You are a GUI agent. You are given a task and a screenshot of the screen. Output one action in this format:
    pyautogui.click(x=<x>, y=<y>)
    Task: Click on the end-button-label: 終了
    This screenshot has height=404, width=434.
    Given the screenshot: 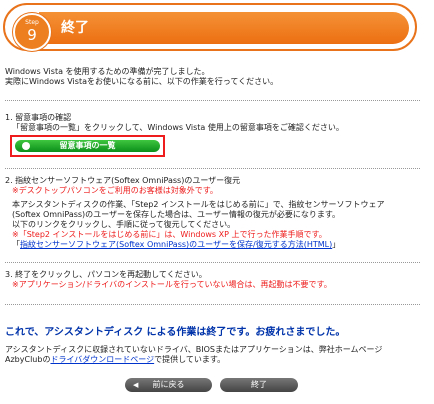 What is the action you would take?
    pyautogui.click(x=259, y=384)
    